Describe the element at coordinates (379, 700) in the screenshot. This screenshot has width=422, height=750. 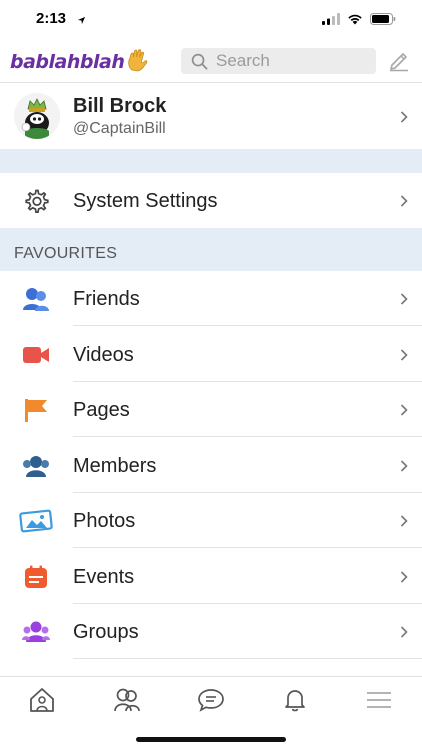
I see `menu-icon` at that location.